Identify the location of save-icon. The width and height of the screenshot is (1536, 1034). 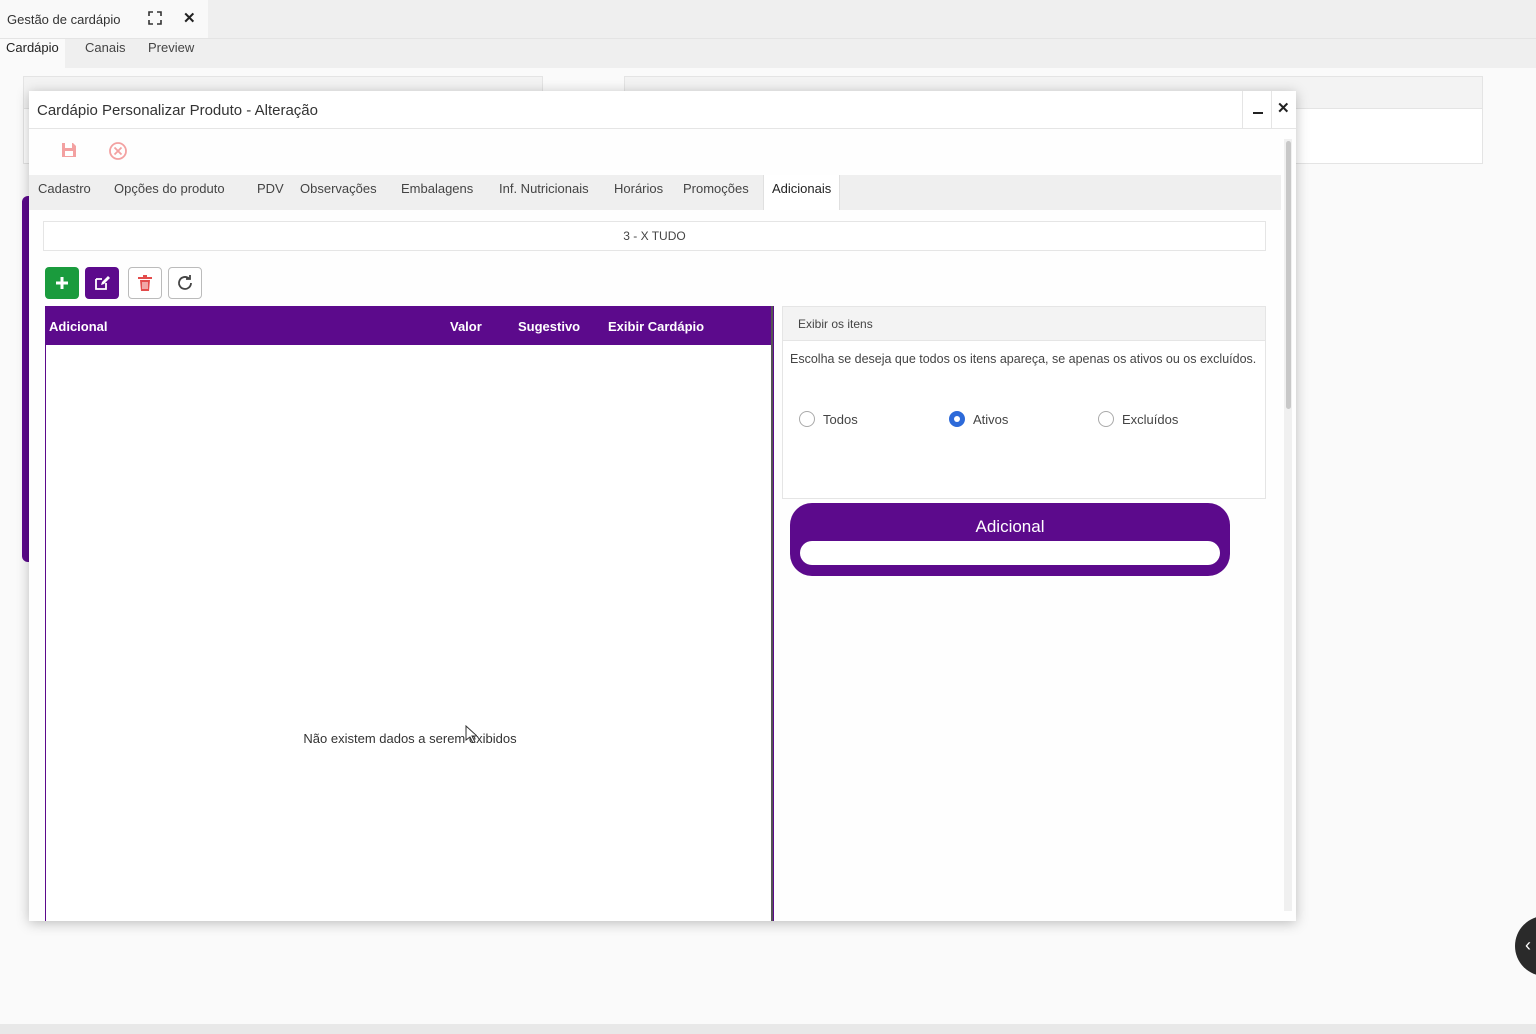
(69, 150).